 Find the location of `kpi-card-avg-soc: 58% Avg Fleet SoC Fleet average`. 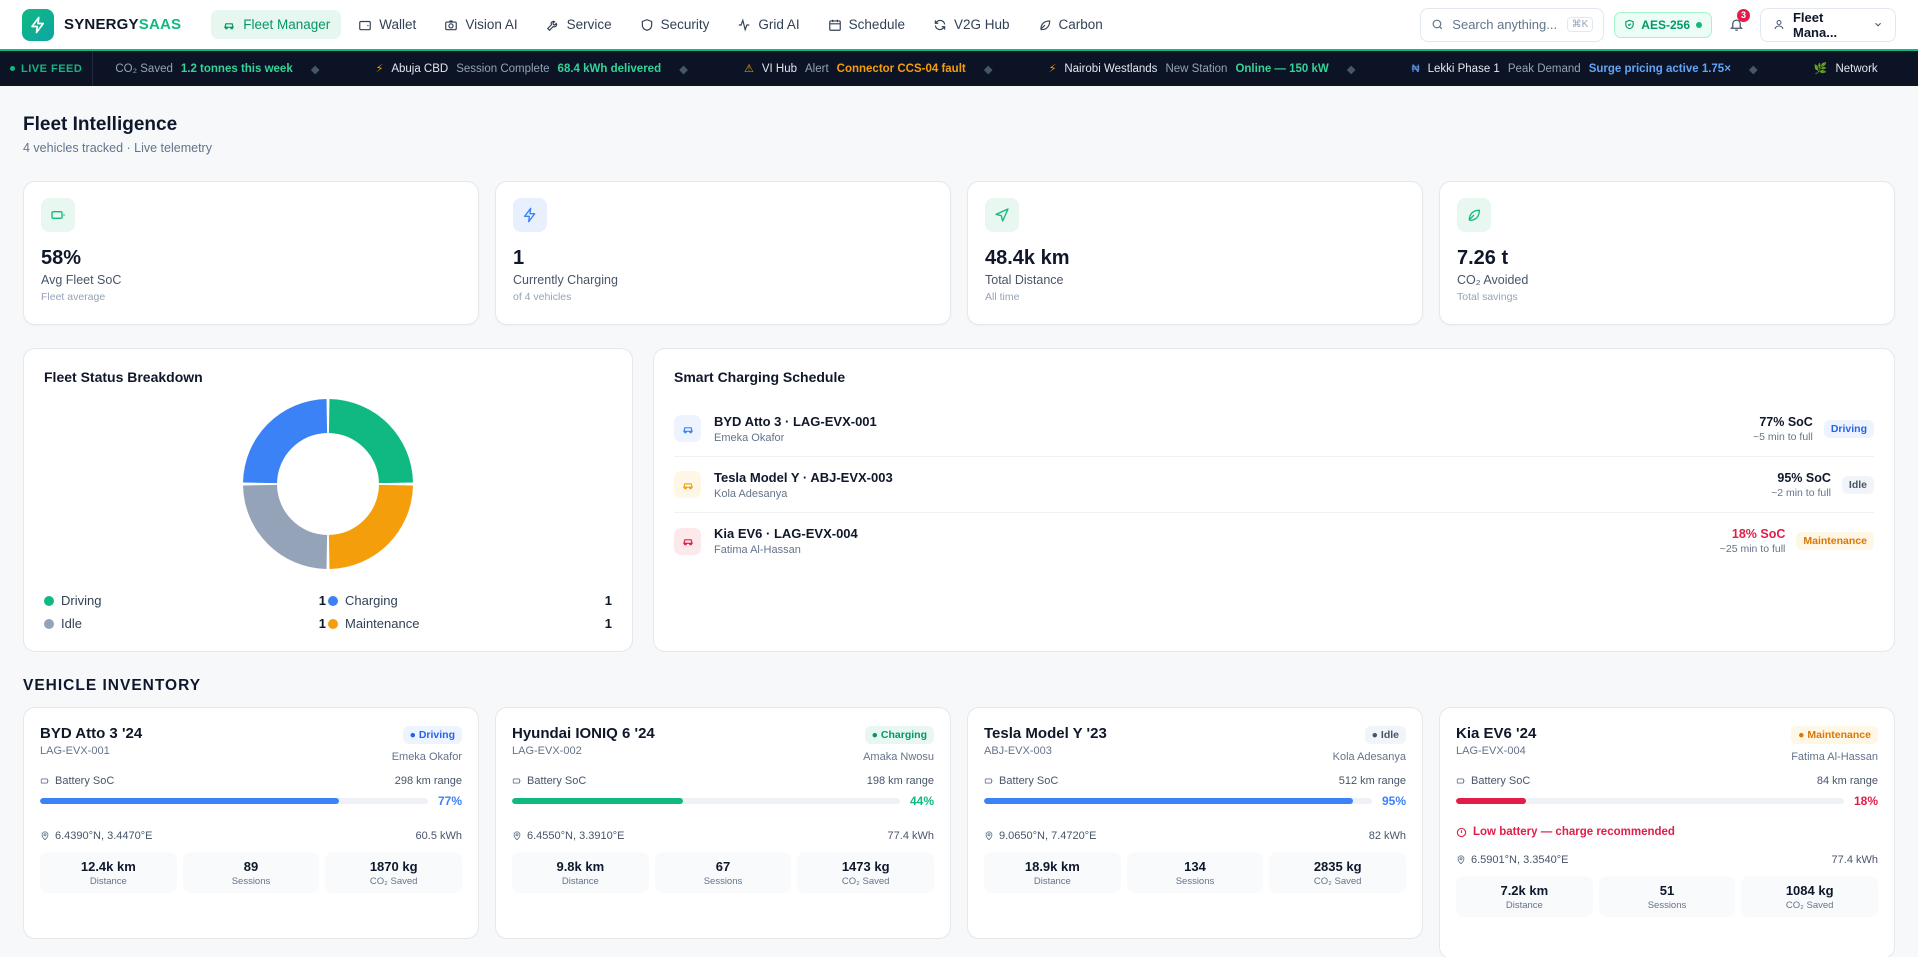

kpi-card-avg-soc: 58% Avg Fleet SoC Fleet average is located at coordinates (251, 253).